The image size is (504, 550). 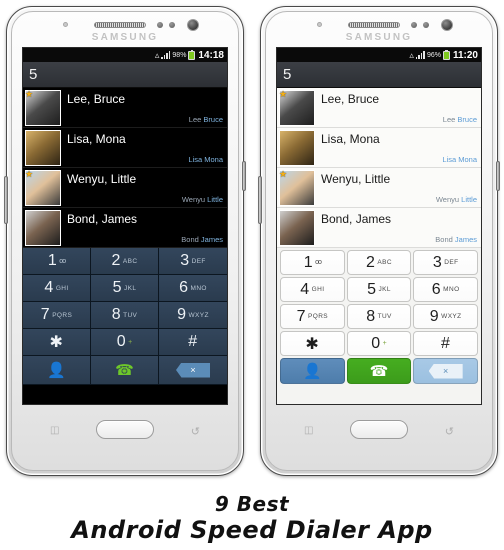 I want to click on contact-subtitle: Bond James, so click(x=456, y=239).